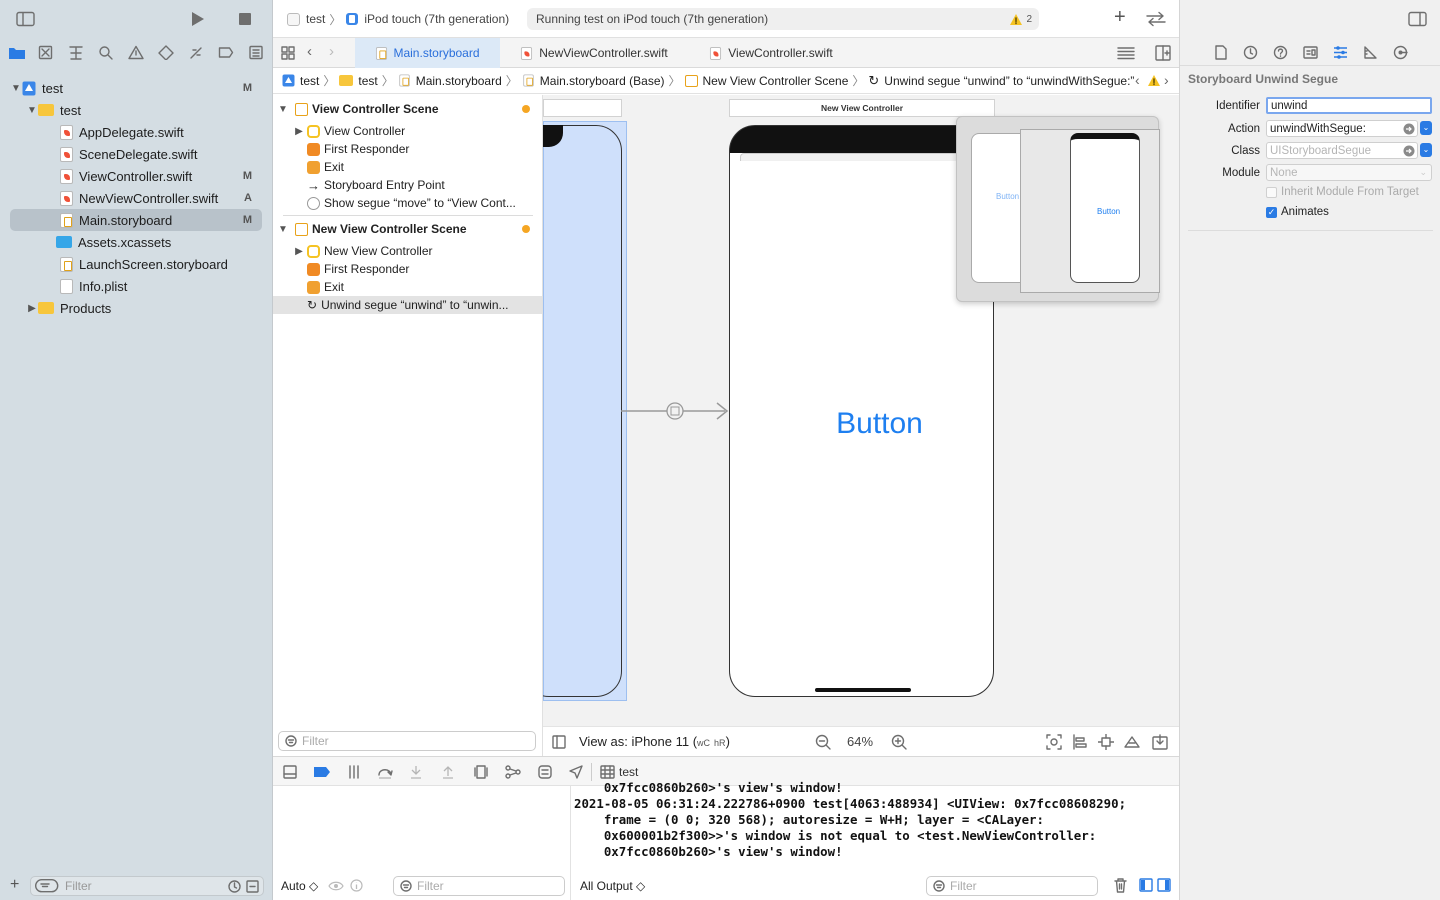  Describe the element at coordinates (407, 149) in the screenshot. I see `outline-item-first-responder: First Responder` at that location.